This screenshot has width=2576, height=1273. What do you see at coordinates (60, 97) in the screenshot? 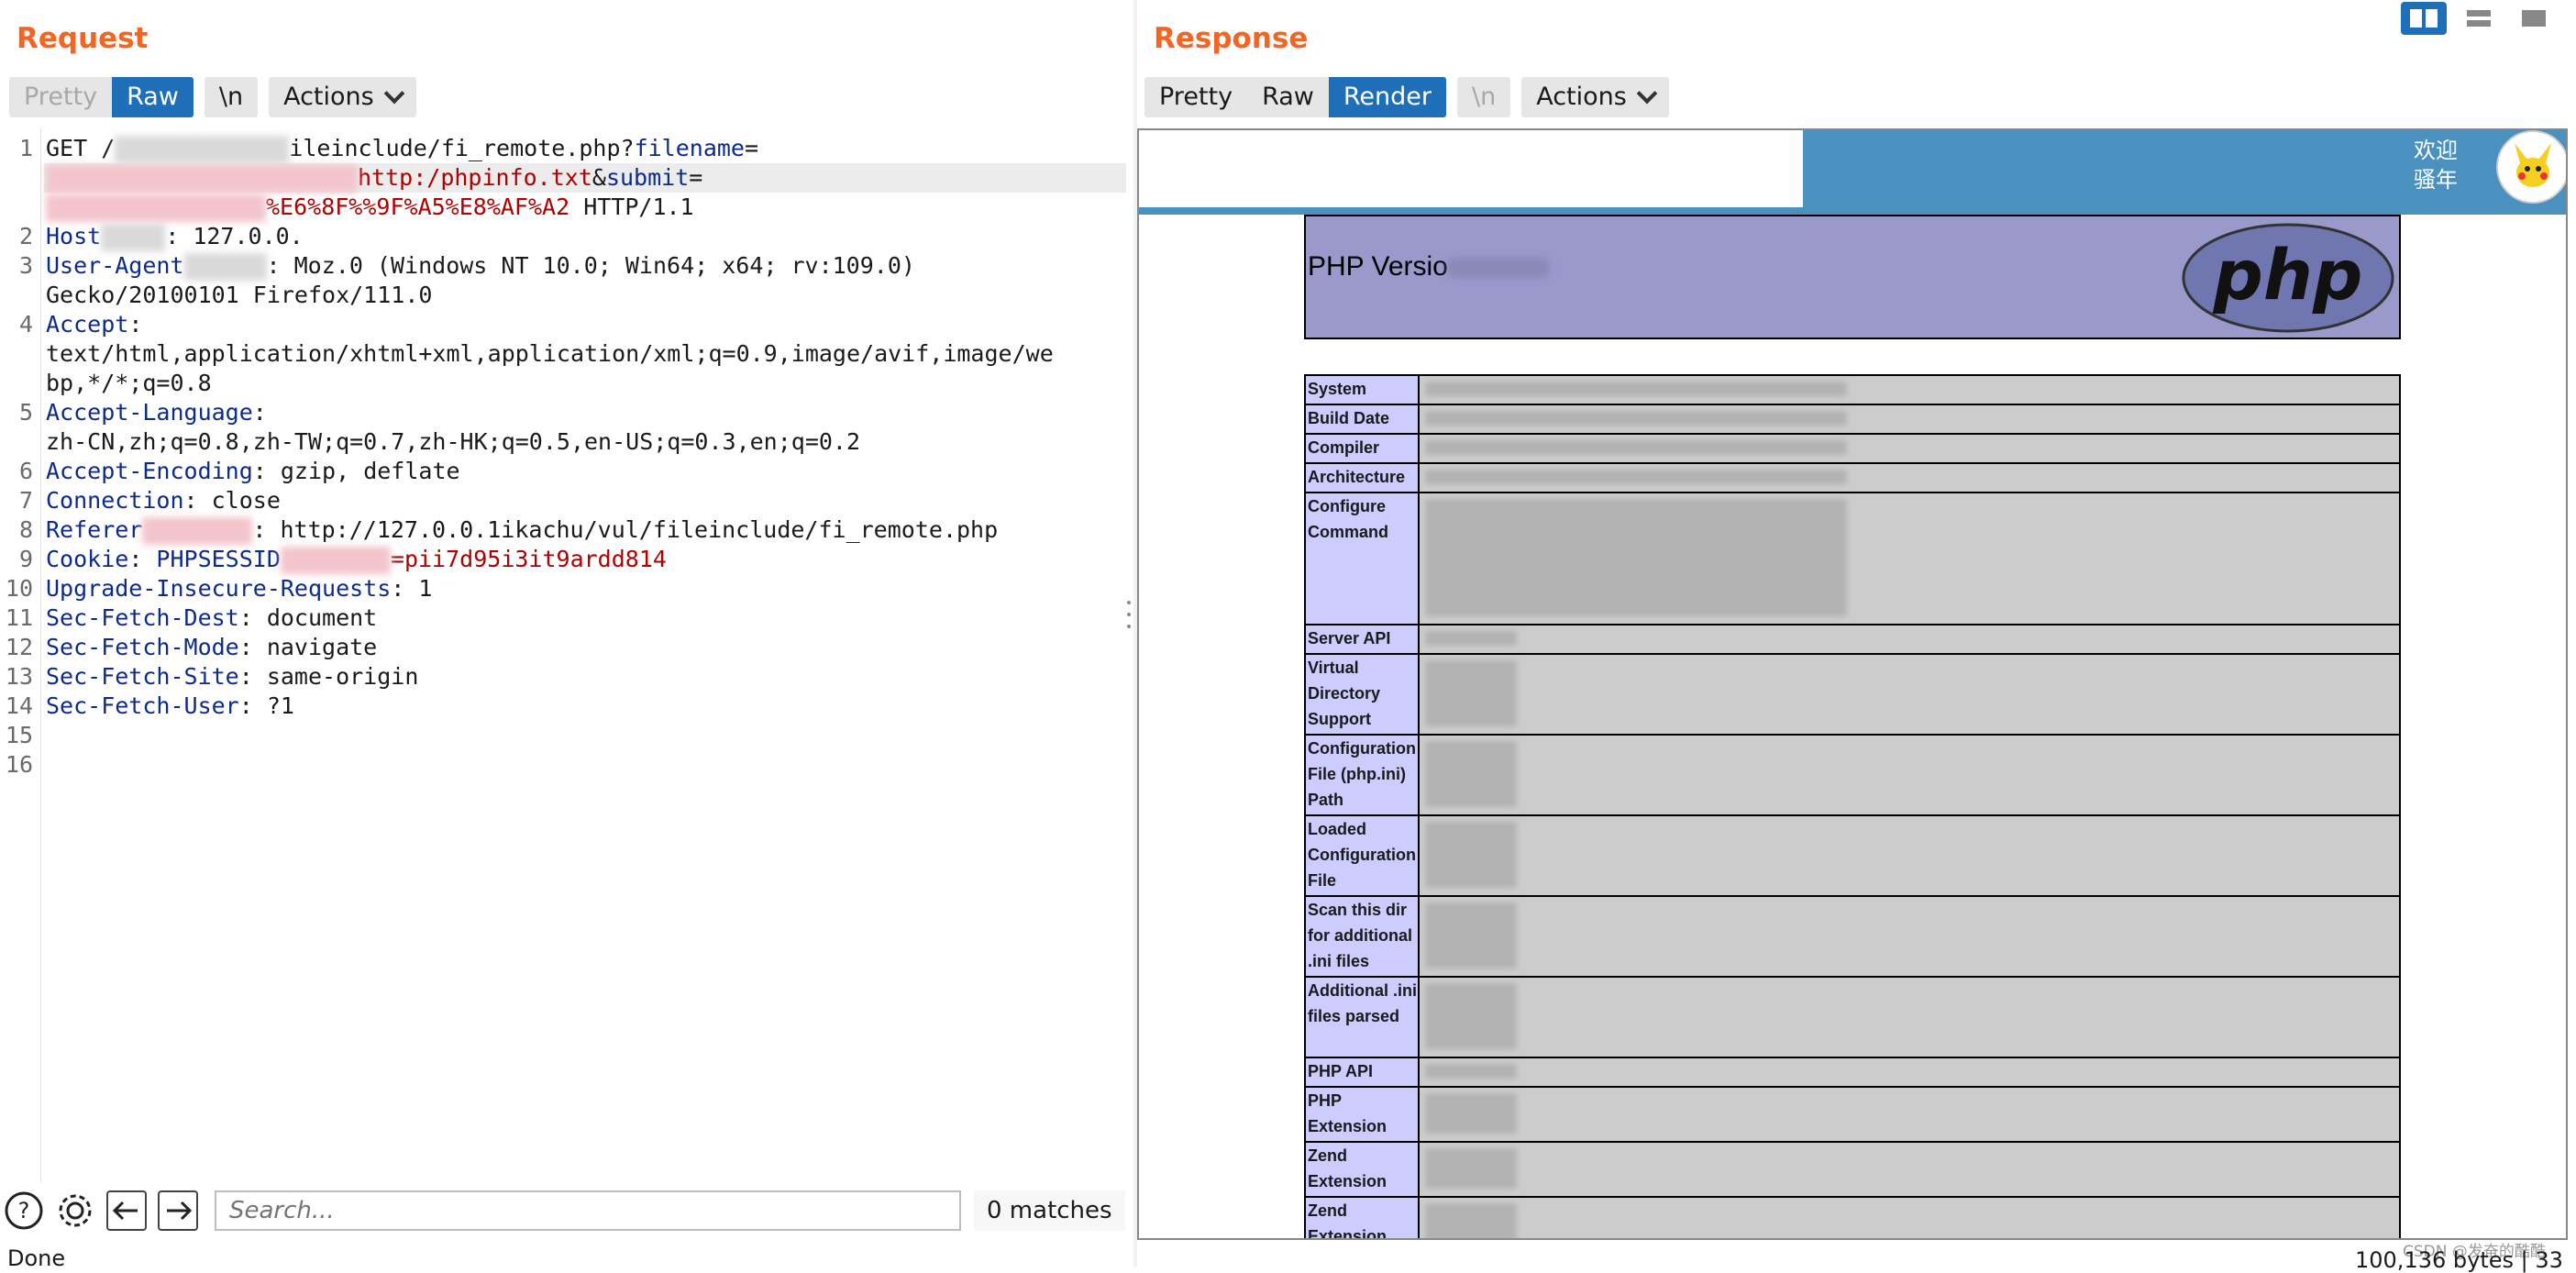
I see `request-pretty-tab: Pretty` at bounding box center [60, 97].